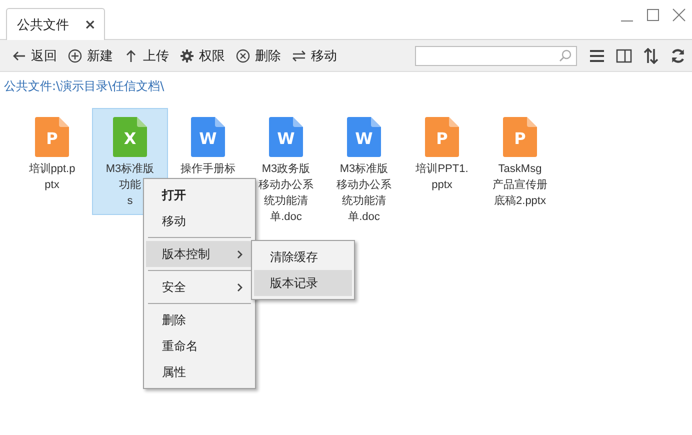 The height and width of the screenshot is (435, 692). Describe the element at coordinates (243, 55) in the screenshot. I see `x-circle-icon` at that location.